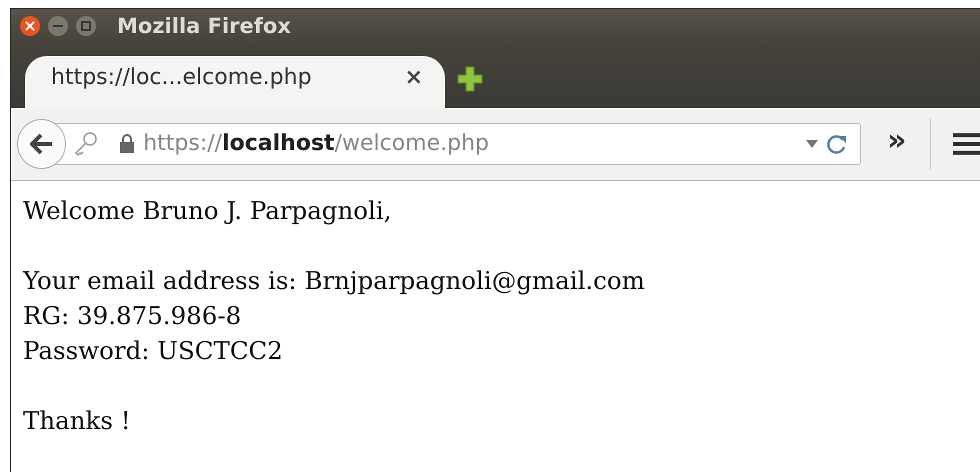 The image size is (980, 472). Describe the element at coordinates (837, 143) in the screenshot. I see `reload-icon` at that location.